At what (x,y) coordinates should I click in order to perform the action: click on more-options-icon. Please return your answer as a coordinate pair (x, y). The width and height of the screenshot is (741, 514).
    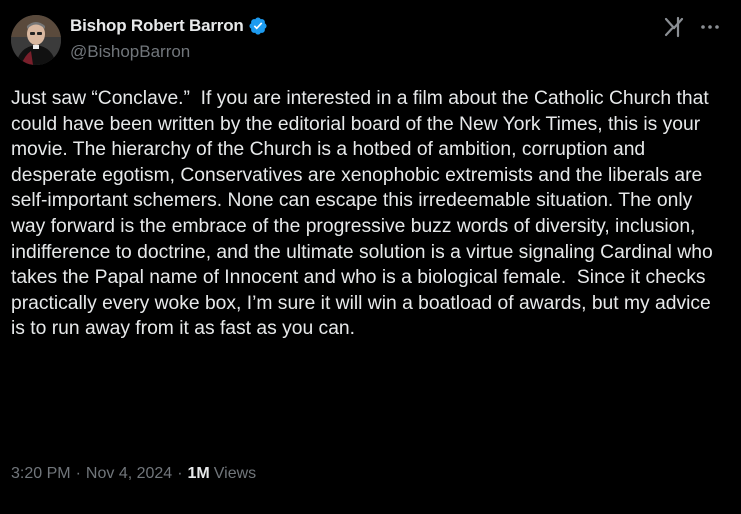
    Looking at the image, I should click on (710, 27).